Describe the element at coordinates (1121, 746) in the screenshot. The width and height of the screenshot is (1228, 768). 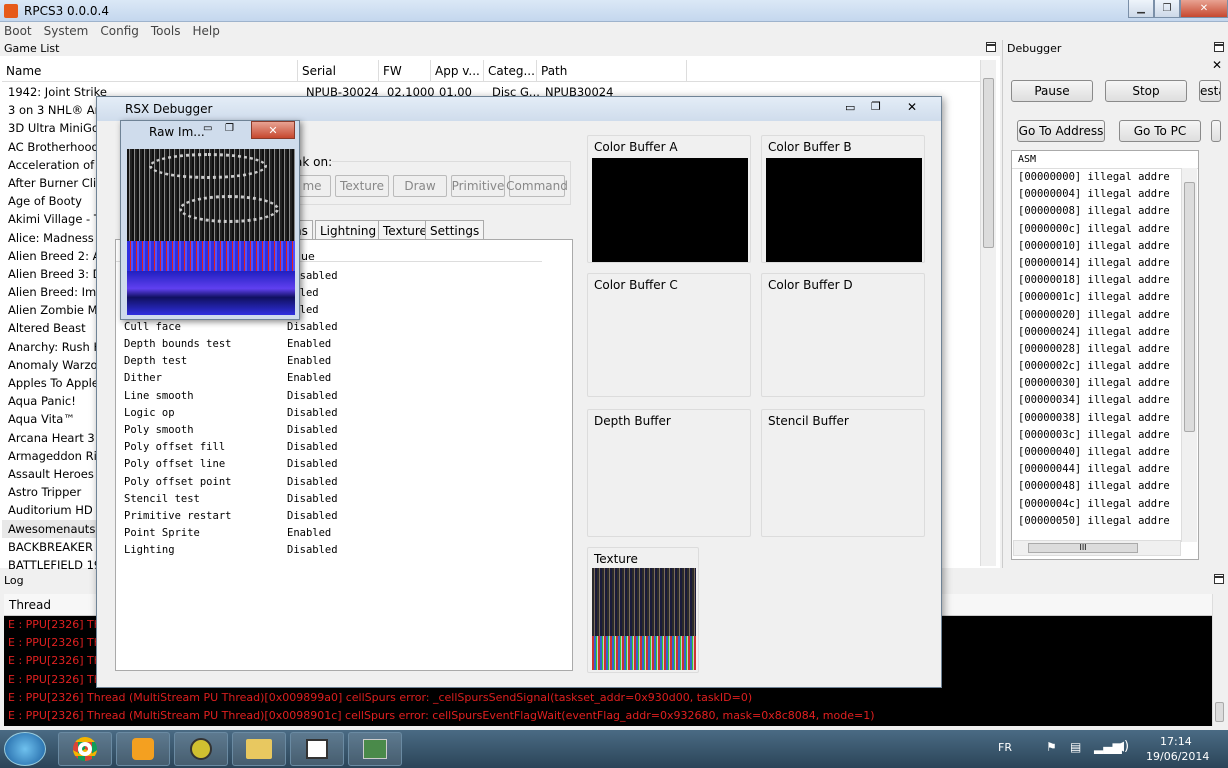
I see `volume-icon: ◀)` at that location.